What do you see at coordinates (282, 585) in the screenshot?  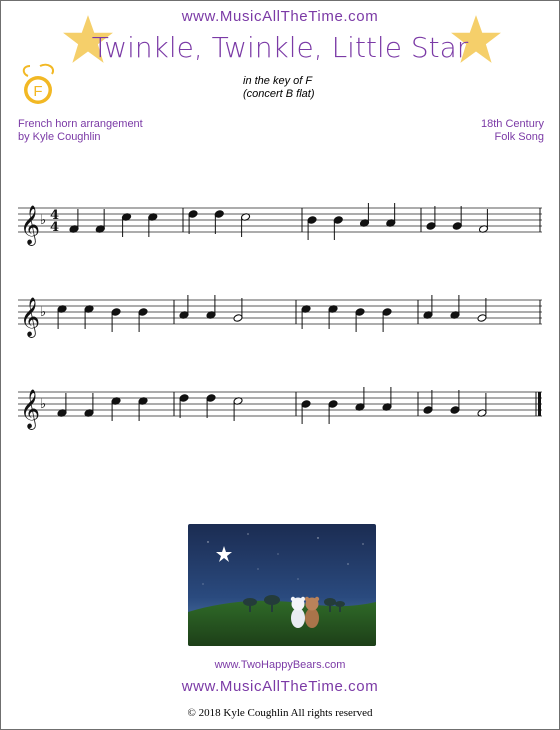 I see `night-sky-bears-illustration` at bounding box center [282, 585].